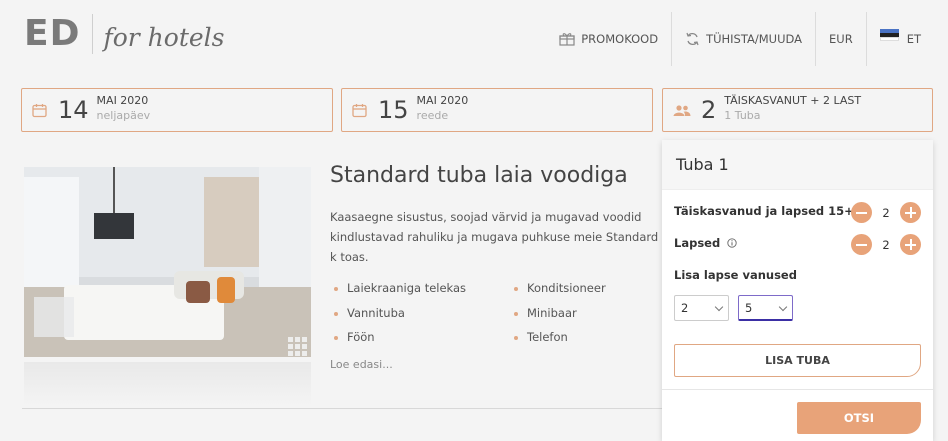 The height and width of the screenshot is (441, 948). Describe the element at coordinates (177, 110) in the screenshot. I see `checkin-date-field: 14 MAI 2020 neljapäev` at that location.